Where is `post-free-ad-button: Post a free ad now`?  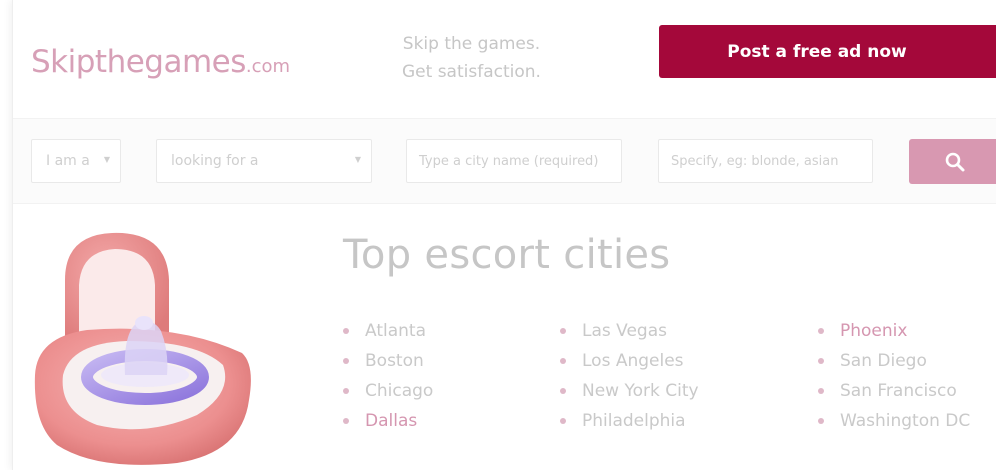 post-free-ad-button: Post a free ad now is located at coordinates (827, 51).